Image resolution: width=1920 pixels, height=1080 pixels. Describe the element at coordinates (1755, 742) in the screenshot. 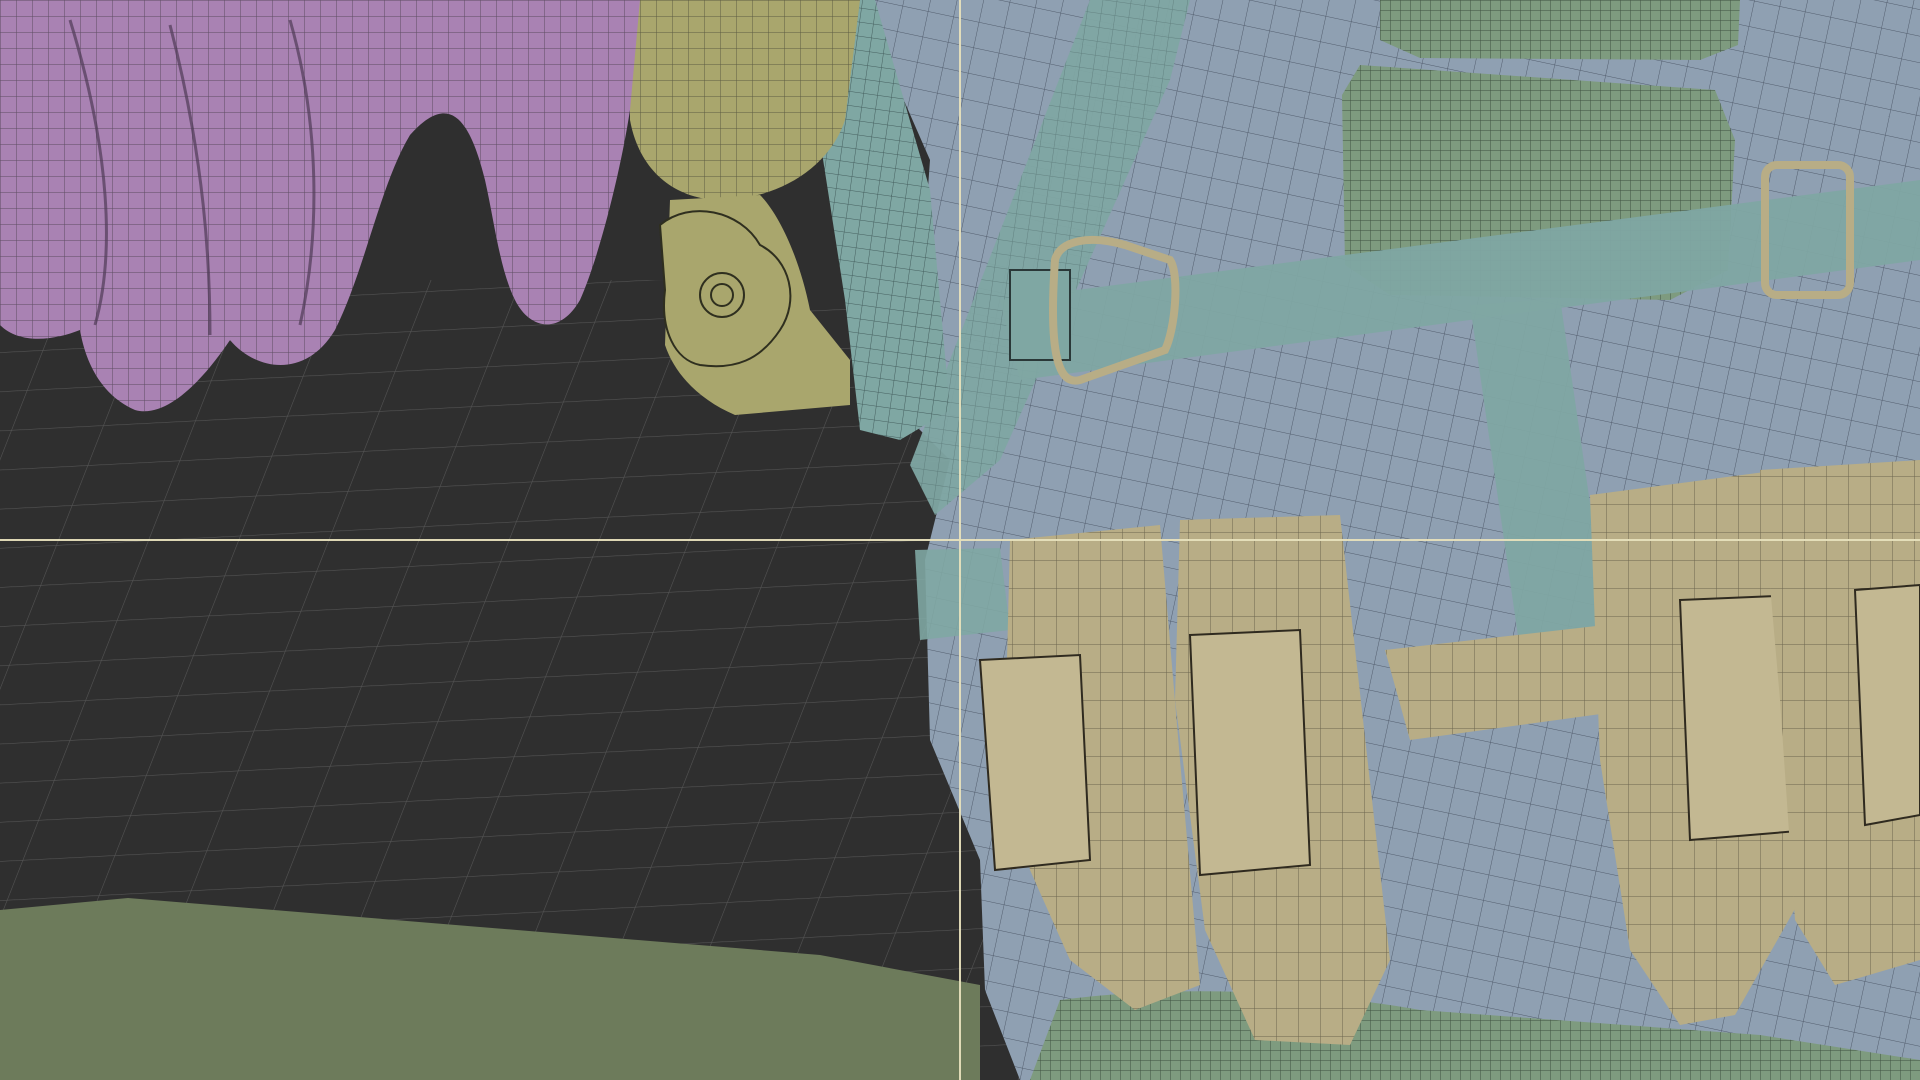

I see `mag-pouch-right` at that location.